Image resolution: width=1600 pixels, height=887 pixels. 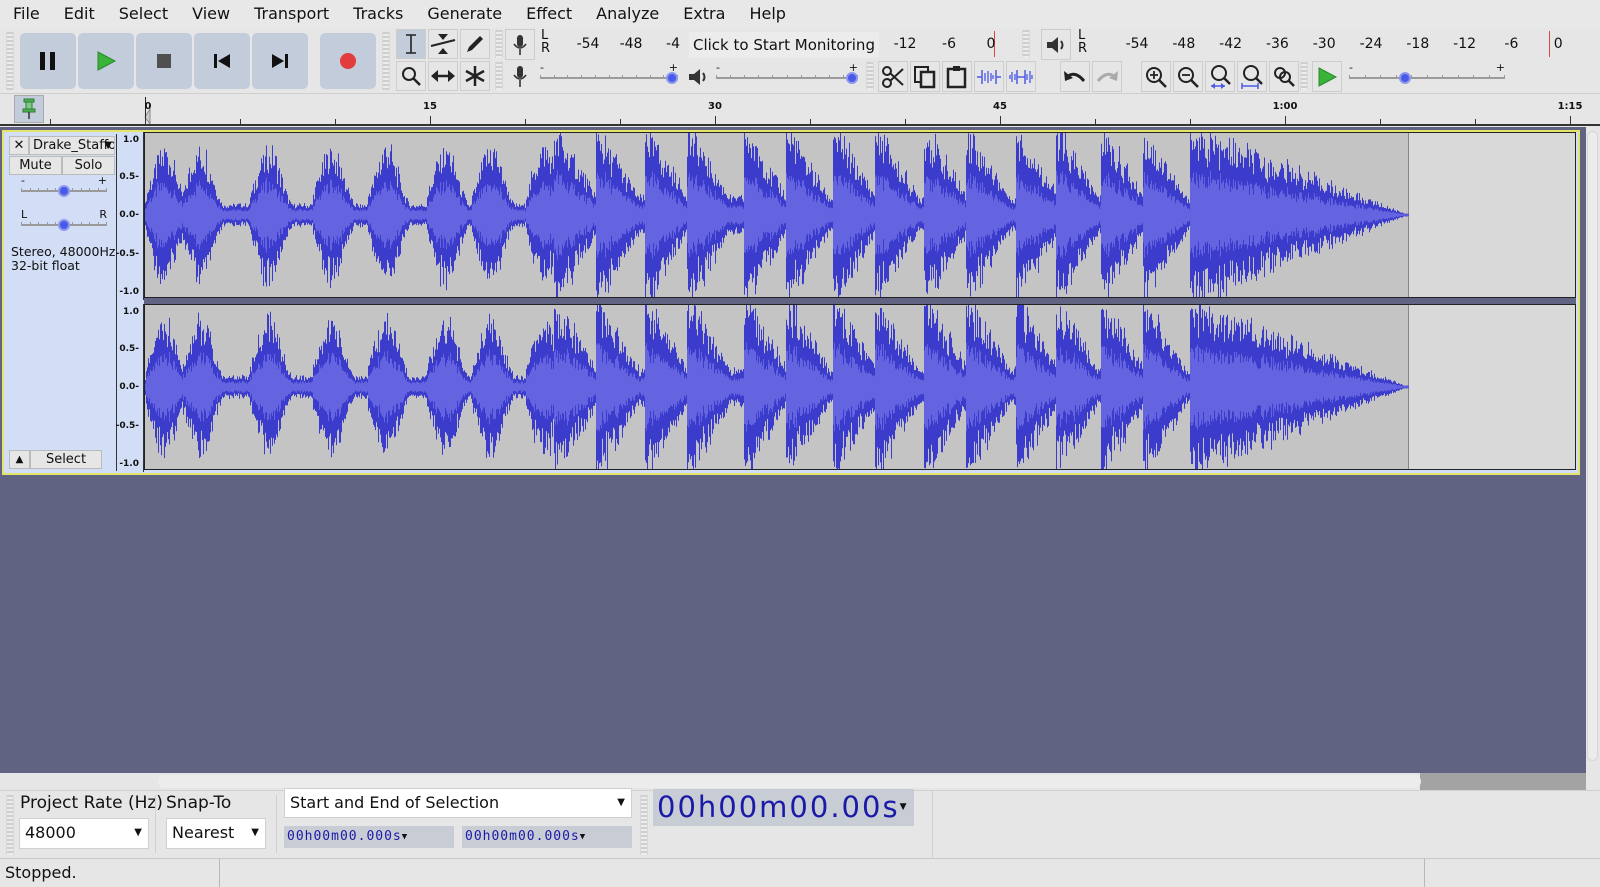 I want to click on selection-tool-button, so click(x=411, y=44).